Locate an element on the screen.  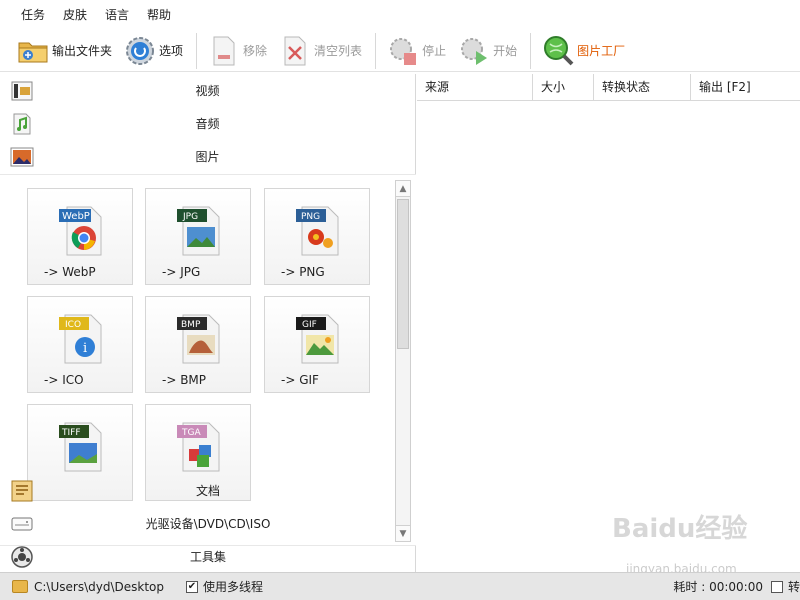
clear-list-label: 清空列表 is located at coordinates (338, 51).